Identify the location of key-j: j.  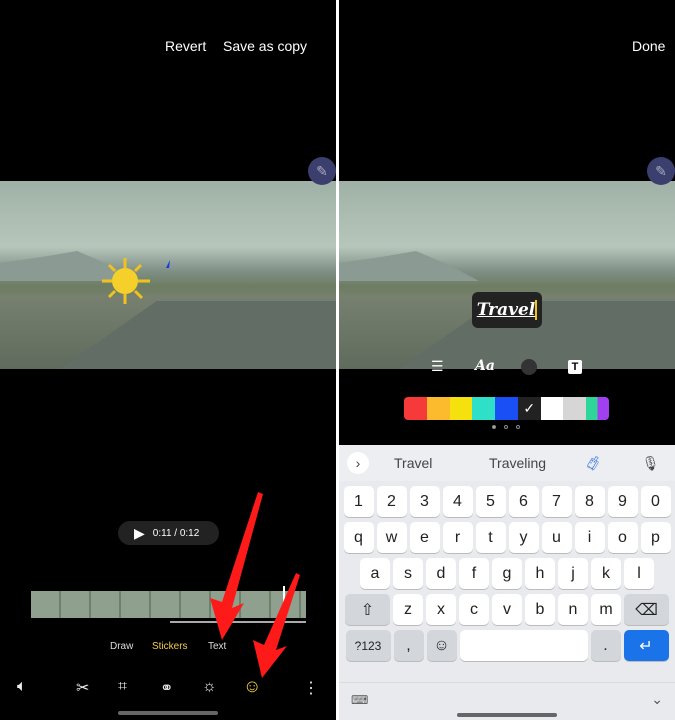
(573, 573).